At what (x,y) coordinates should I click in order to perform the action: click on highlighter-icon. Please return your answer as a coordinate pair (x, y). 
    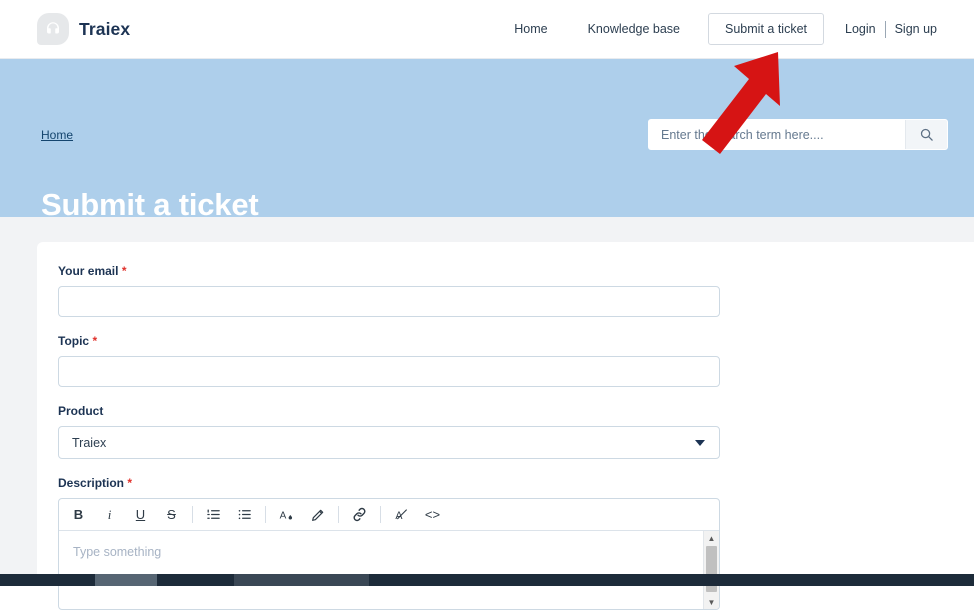
    Looking at the image, I should click on (317, 515).